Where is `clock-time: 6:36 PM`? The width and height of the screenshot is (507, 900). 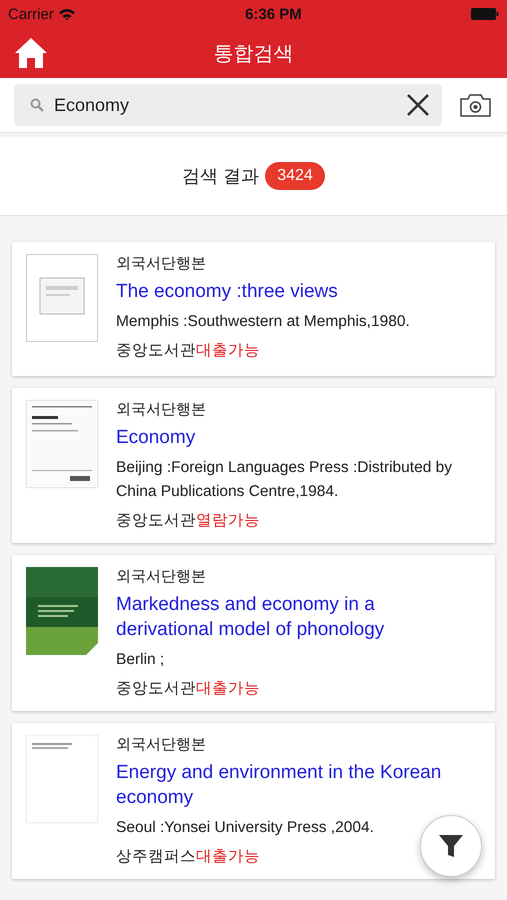
clock-time: 6:36 PM is located at coordinates (273, 14).